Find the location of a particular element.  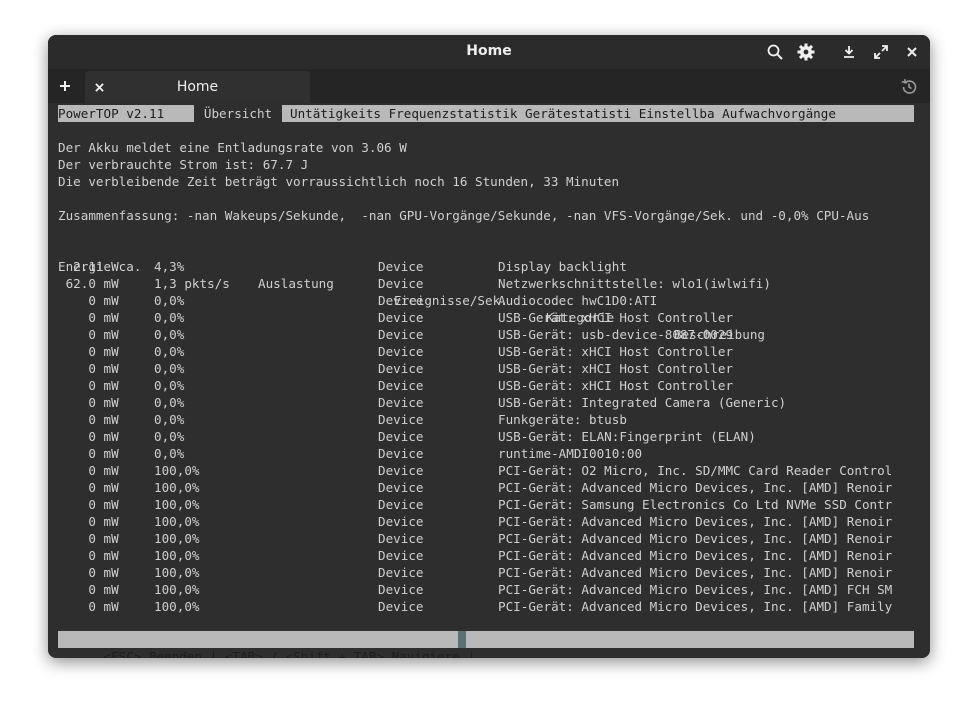

gear-icon is located at coordinates (806, 52).